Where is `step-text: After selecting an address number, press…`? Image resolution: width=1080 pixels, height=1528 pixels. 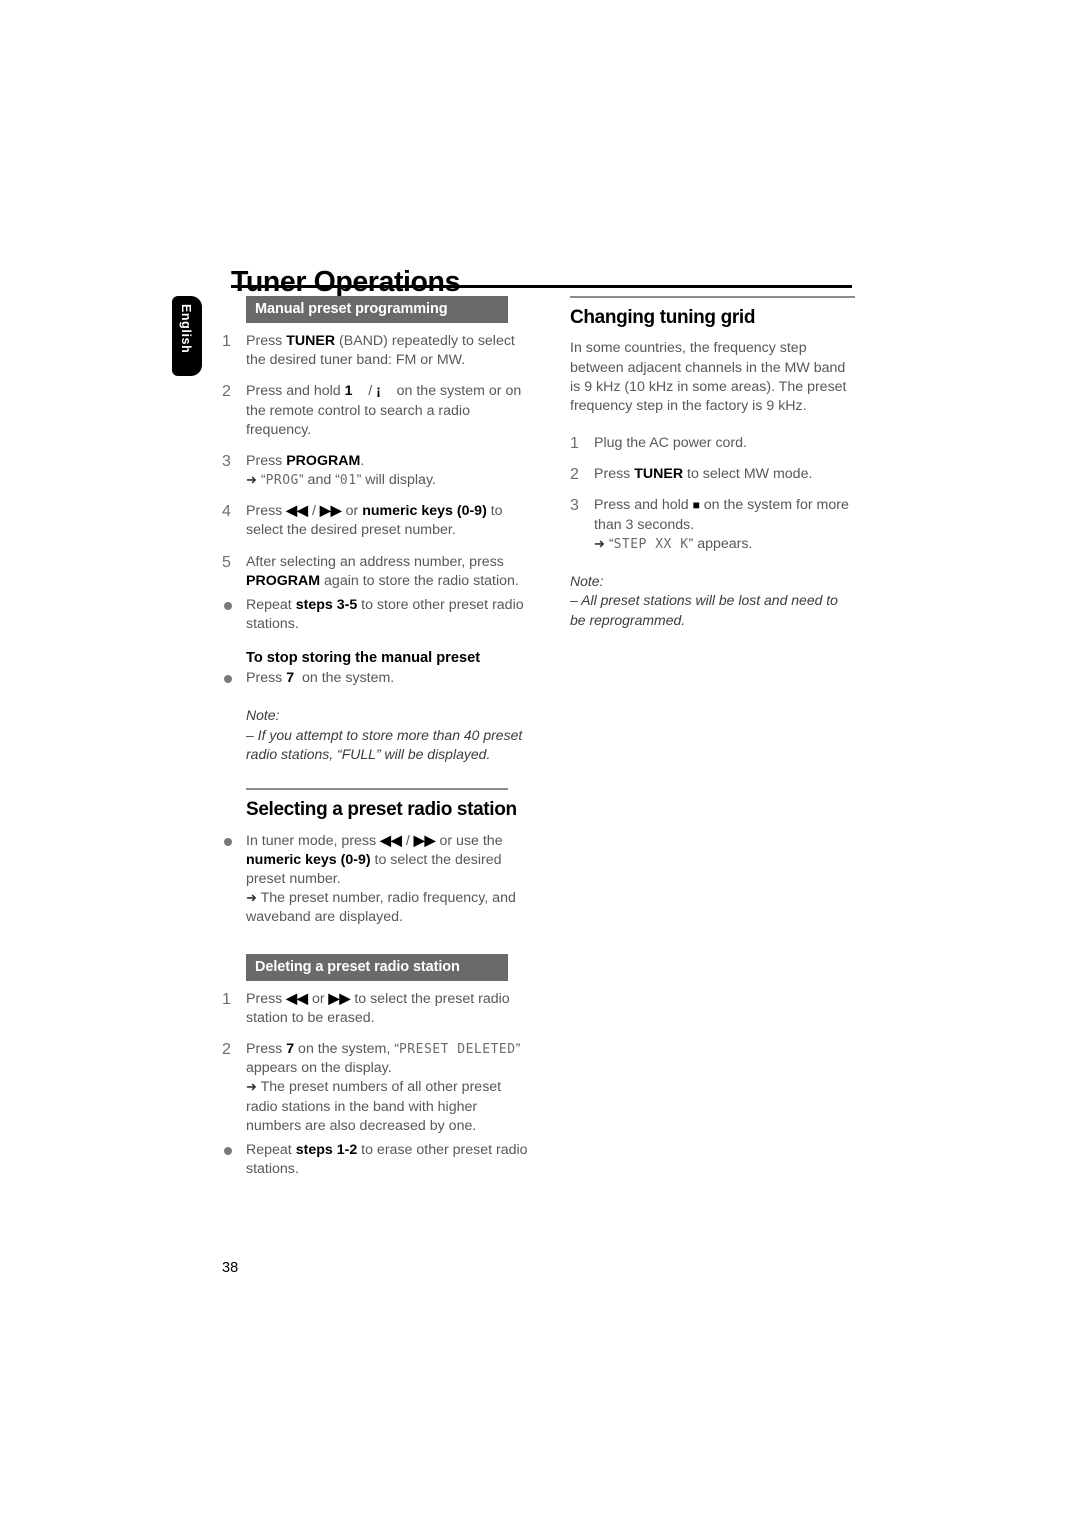
step-text: After selecting an address number, press… is located at coordinates (382, 571).